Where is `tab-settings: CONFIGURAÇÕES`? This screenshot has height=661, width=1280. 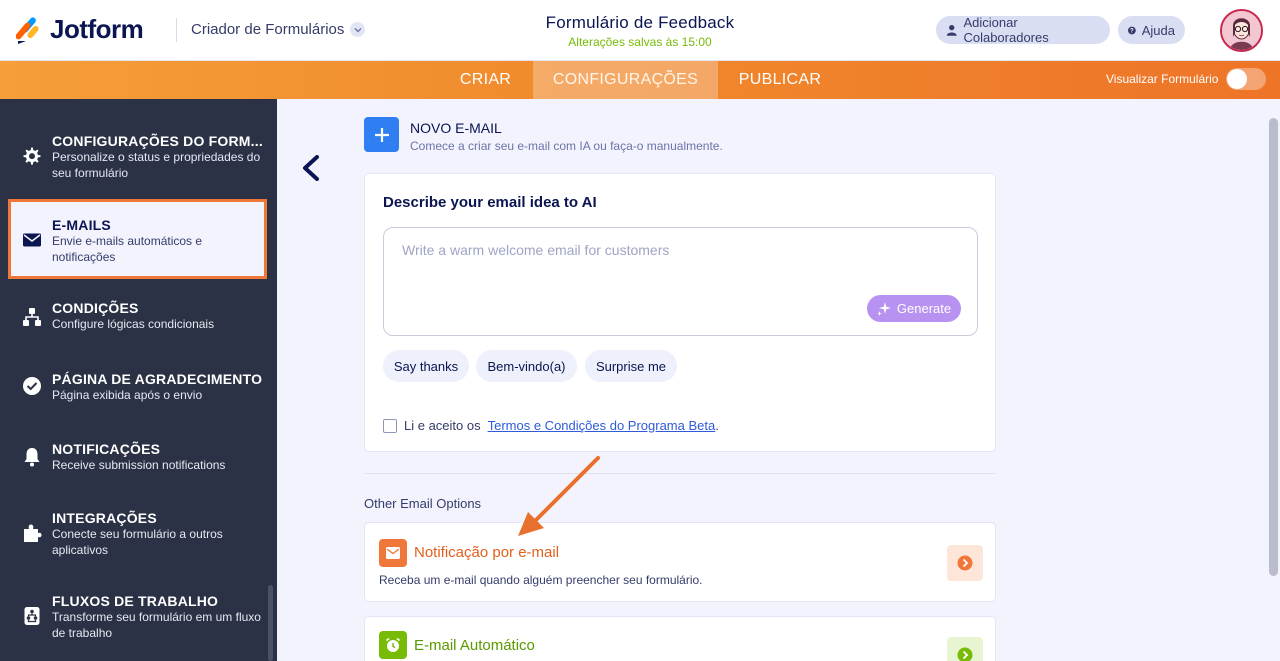 tab-settings: CONFIGURAÇÕES is located at coordinates (625, 80).